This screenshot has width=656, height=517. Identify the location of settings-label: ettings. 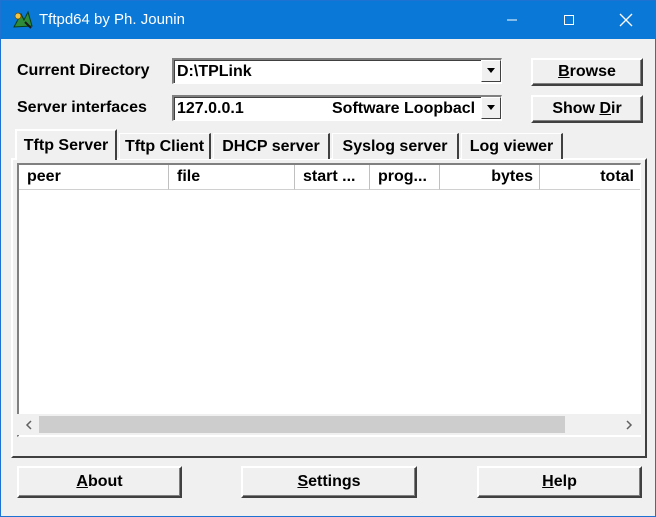
(334, 481).